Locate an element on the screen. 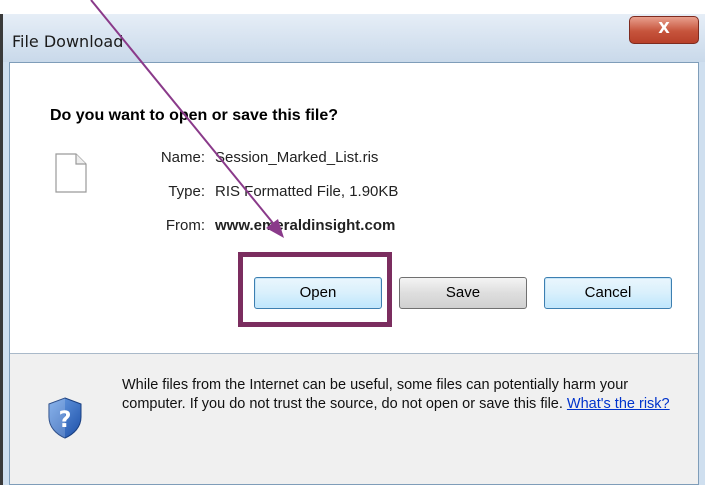 The height and width of the screenshot is (485, 705). cancel-button: Cancel is located at coordinates (608, 293).